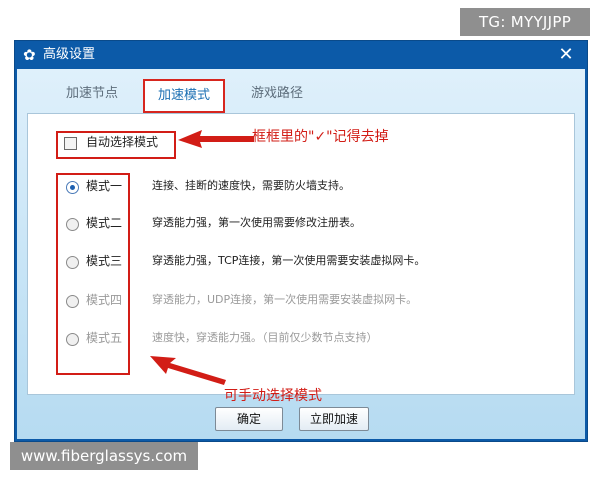  I want to click on mode-3-label: 模式三, so click(104, 261).